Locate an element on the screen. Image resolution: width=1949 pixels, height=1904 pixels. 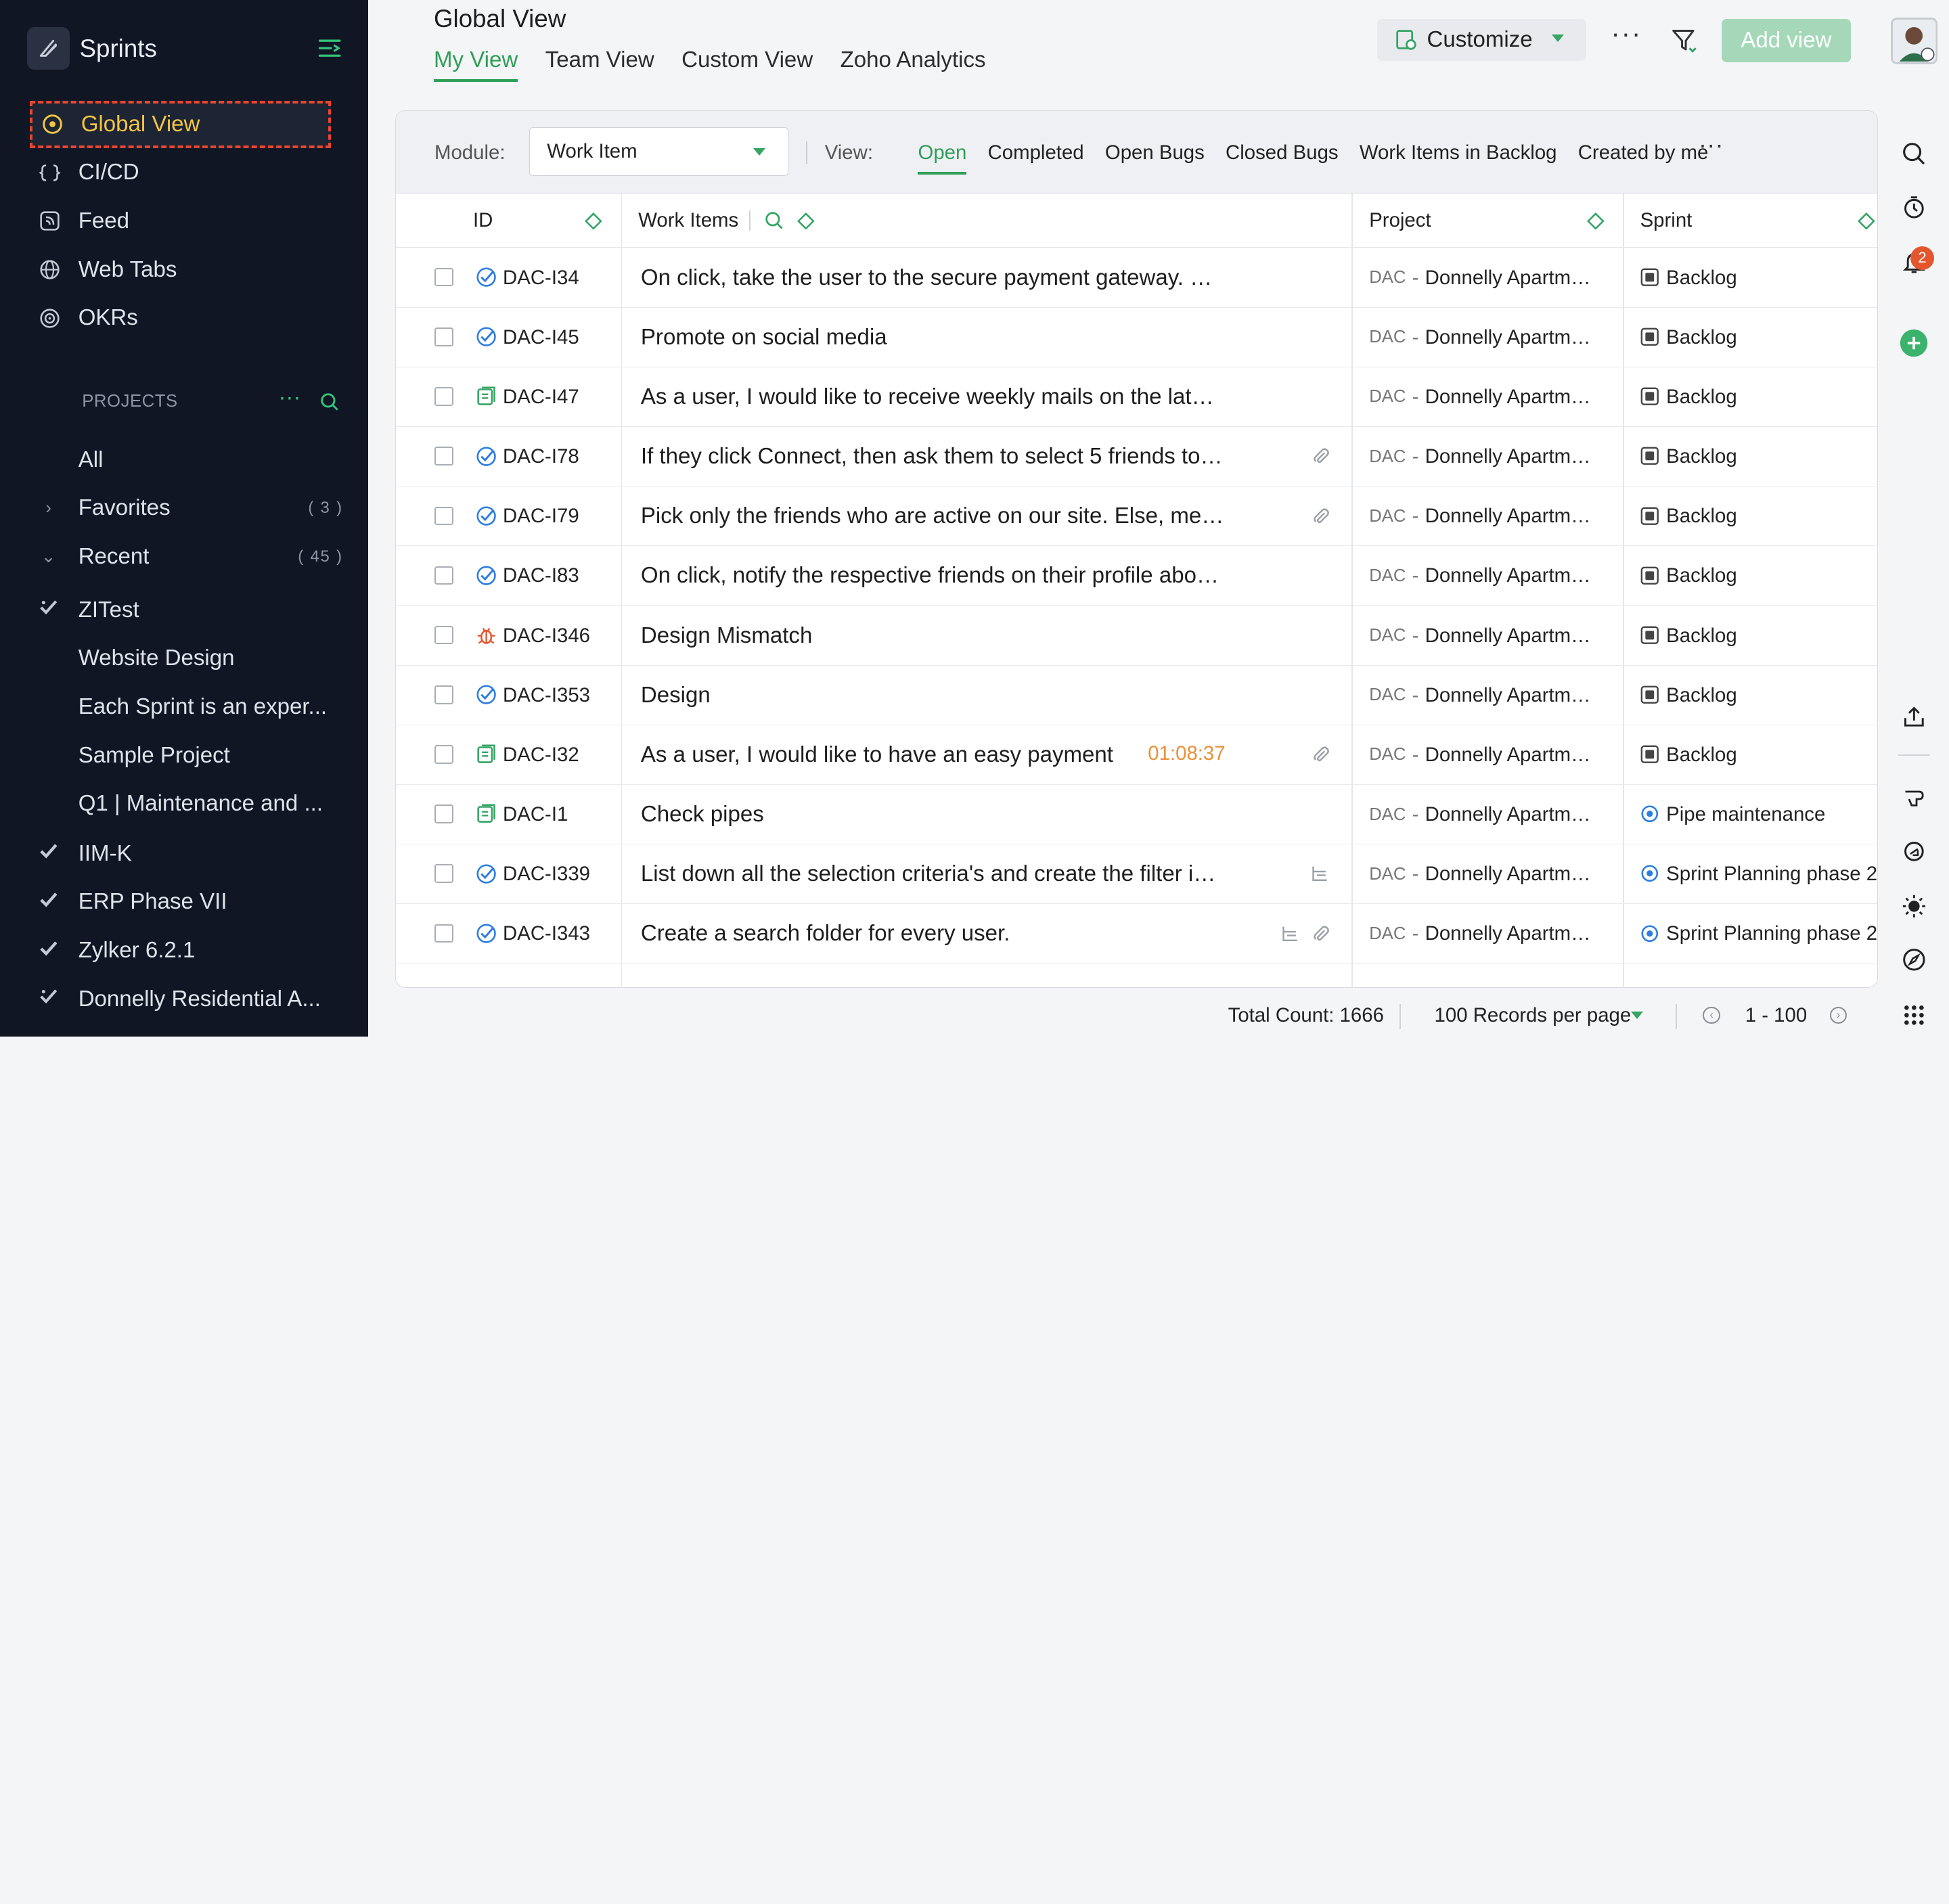
item-id: DAC-I343 is located at coordinates (546, 934).